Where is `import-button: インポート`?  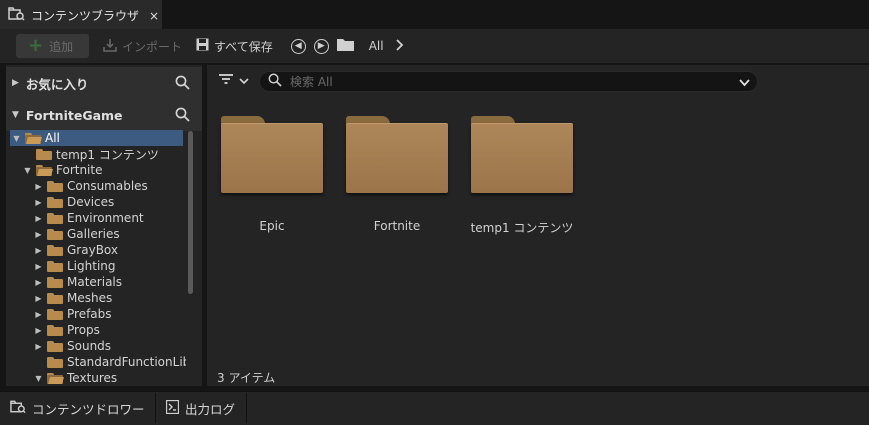
import-button: インポート is located at coordinates (142, 46).